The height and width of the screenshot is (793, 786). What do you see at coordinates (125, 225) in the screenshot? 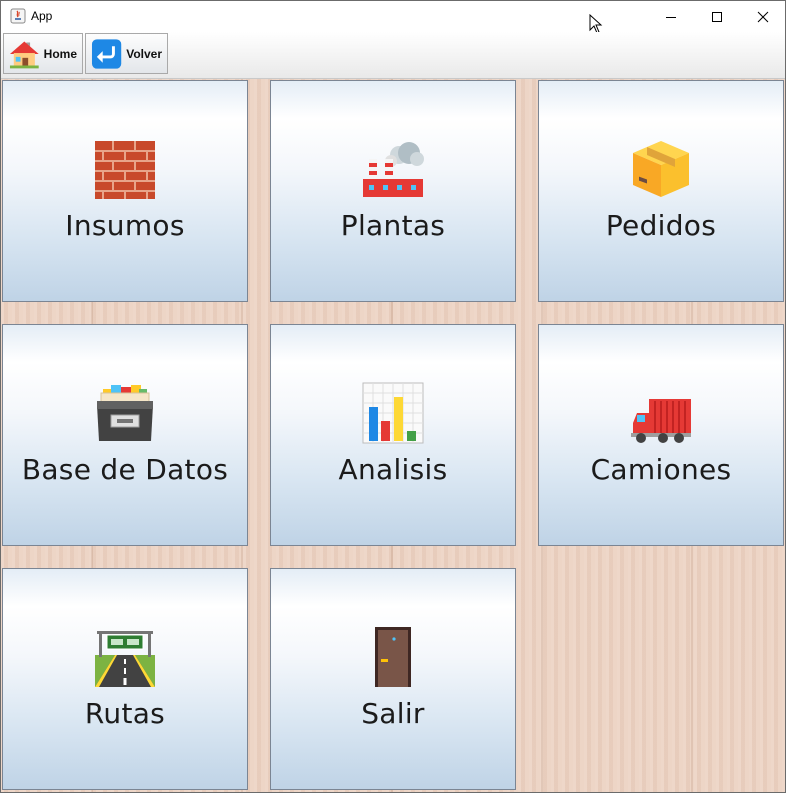
I see `tile-label: Insumos` at bounding box center [125, 225].